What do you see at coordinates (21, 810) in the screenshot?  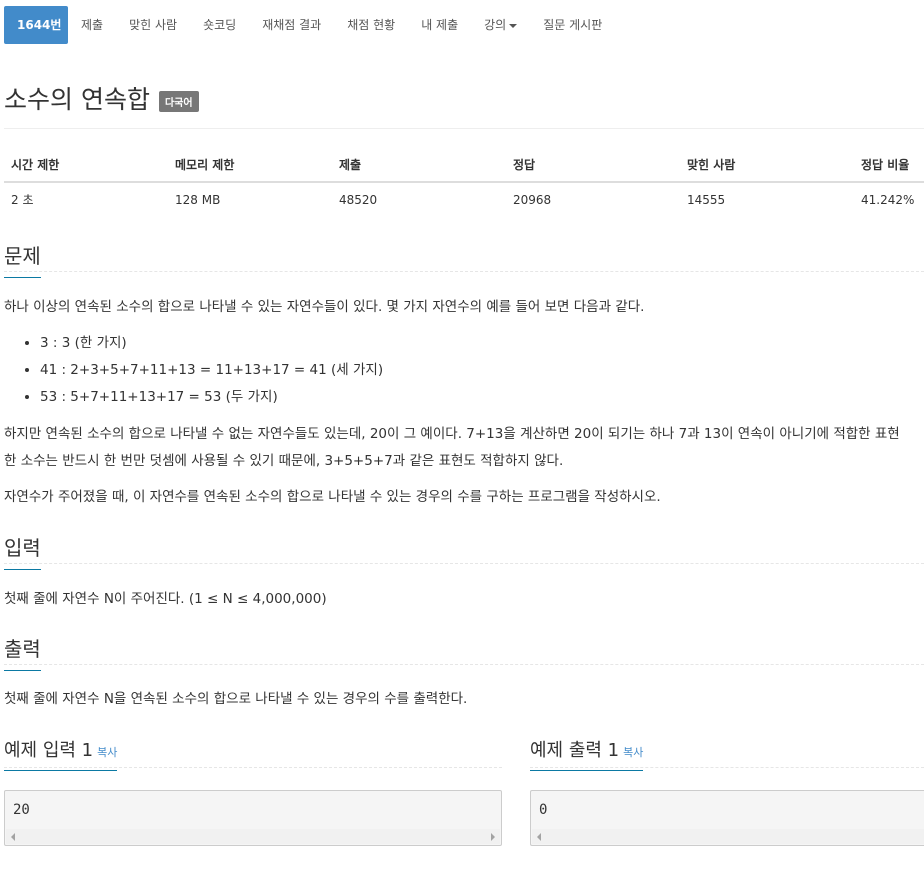 I see `sample-input-value: 20` at bounding box center [21, 810].